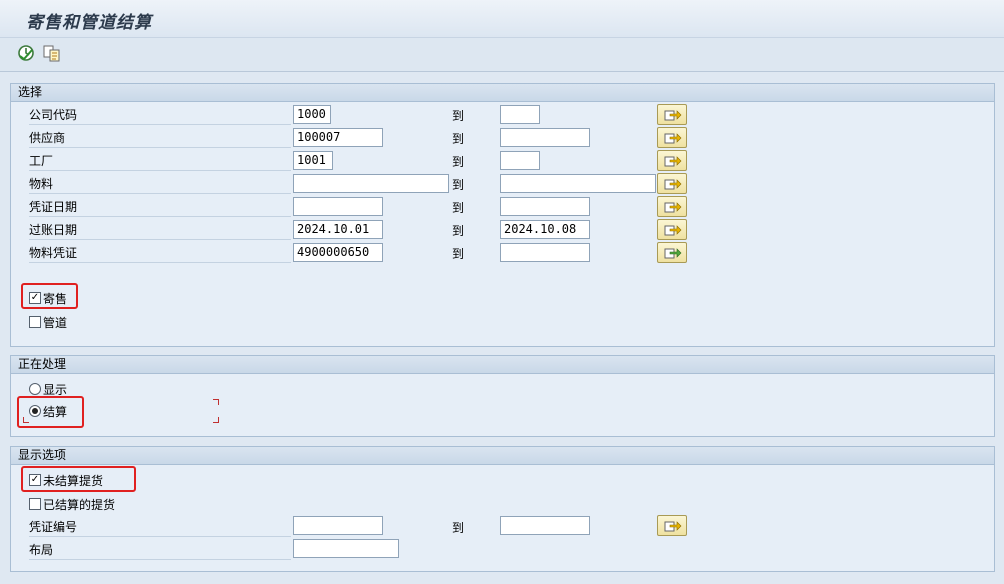 This screenshot has height=584, width=1004. Describe the element at coordinates (578, 183) in the screenshot. I see `material-to-input` at that location.